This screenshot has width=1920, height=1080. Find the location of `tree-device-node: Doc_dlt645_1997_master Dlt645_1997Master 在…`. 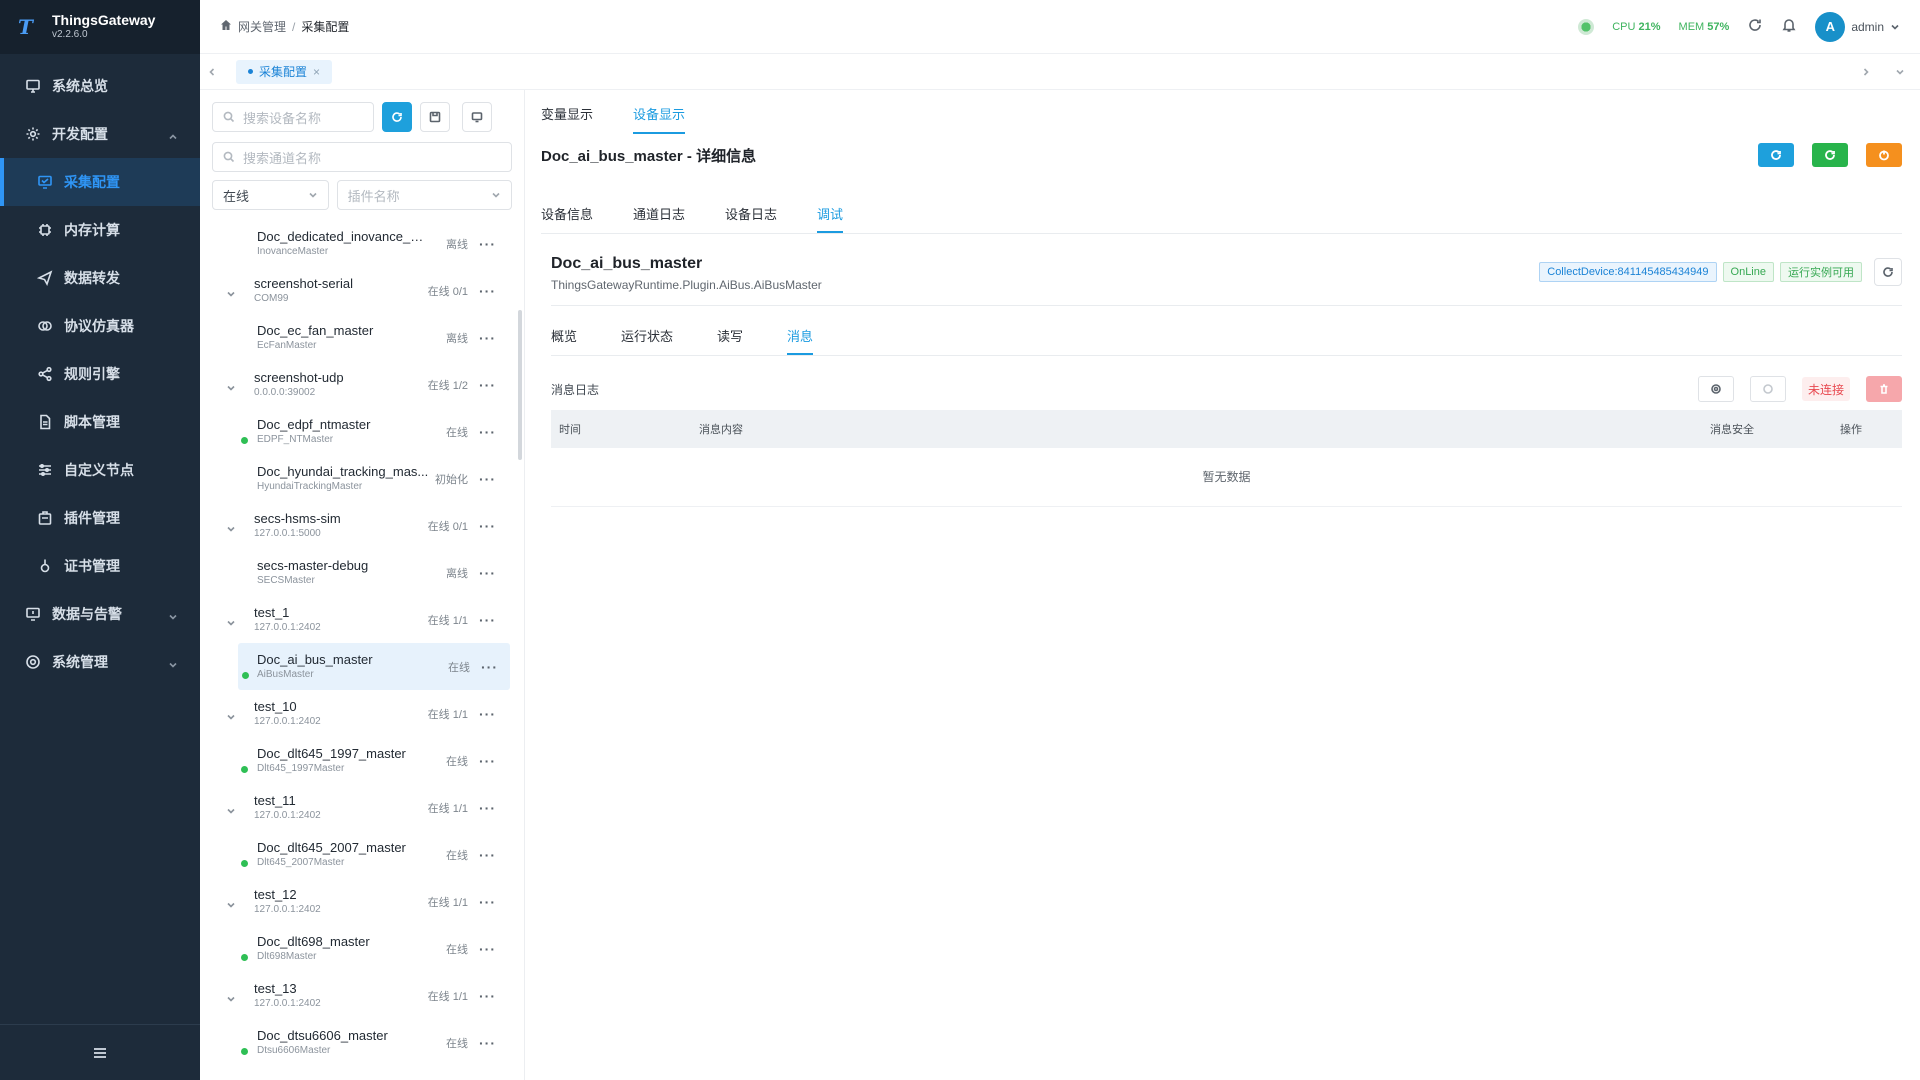

tree-device-node: Doc_dlt645_1997_master Dlt645_1997Master 在… is located at coordinates (358, 760).